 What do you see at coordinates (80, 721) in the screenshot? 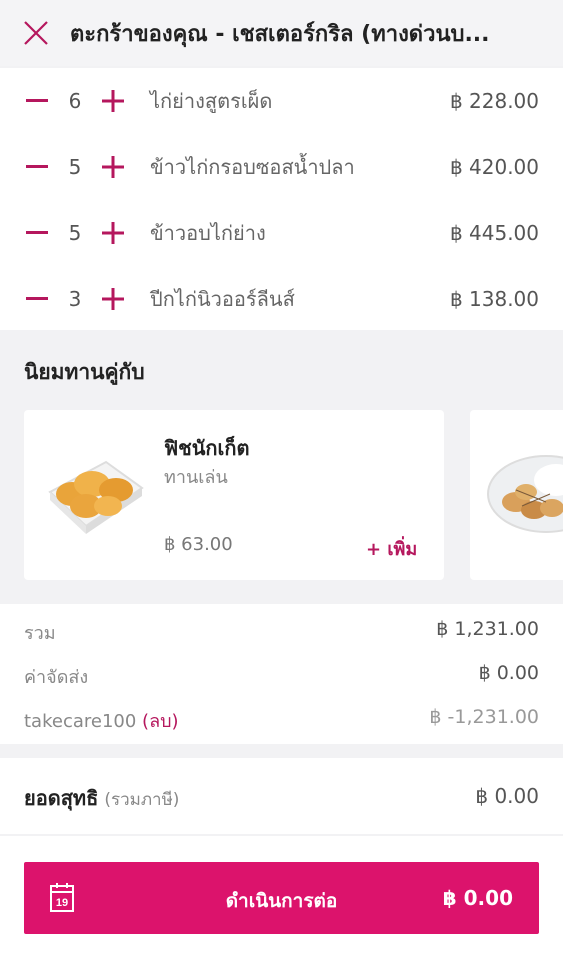
I see `promo-code: takecare100` at bounding box center [80, 721].